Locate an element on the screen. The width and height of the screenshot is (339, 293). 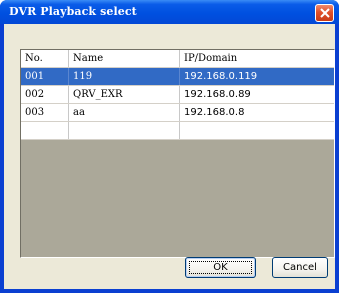
ok-button: OK is located at coordinates (220, 267).